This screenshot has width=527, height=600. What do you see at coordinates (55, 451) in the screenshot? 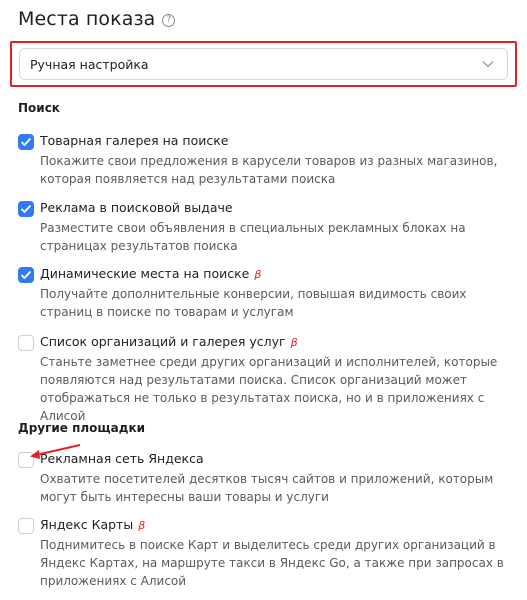
I see `annotation-arrow-icon` at bounding box center [55, 451].